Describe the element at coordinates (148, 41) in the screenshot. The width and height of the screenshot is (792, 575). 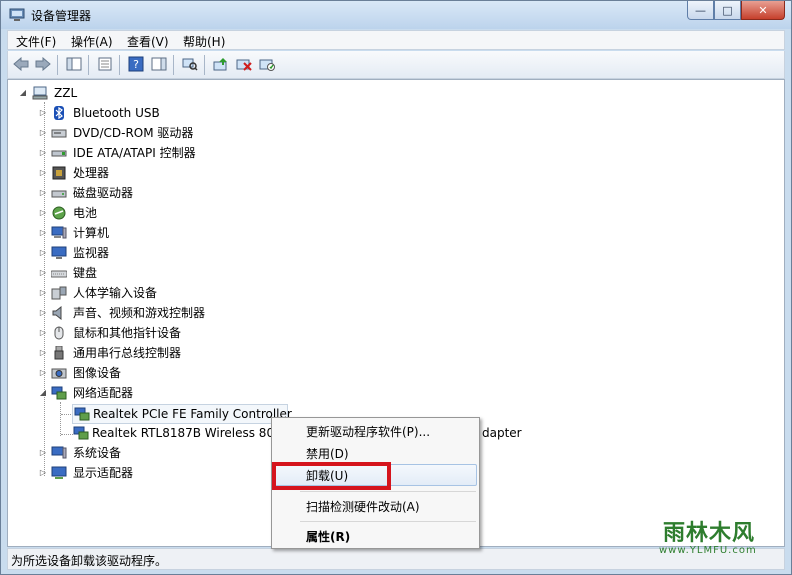
I see `menu-view: 查看(V)` at that location.